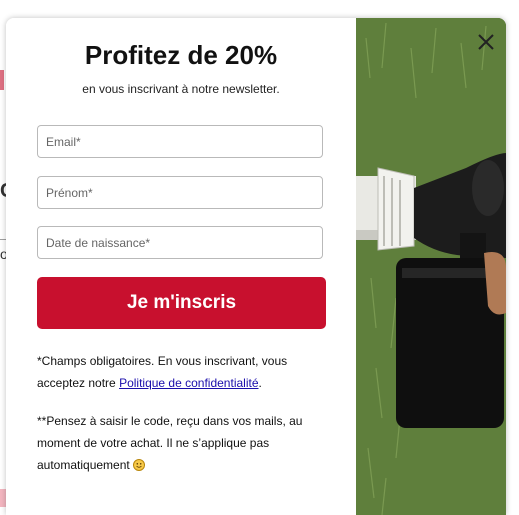  Describe the element at coordinates (180, 242) in the screenshot. I see `birthdate-field` at that location.